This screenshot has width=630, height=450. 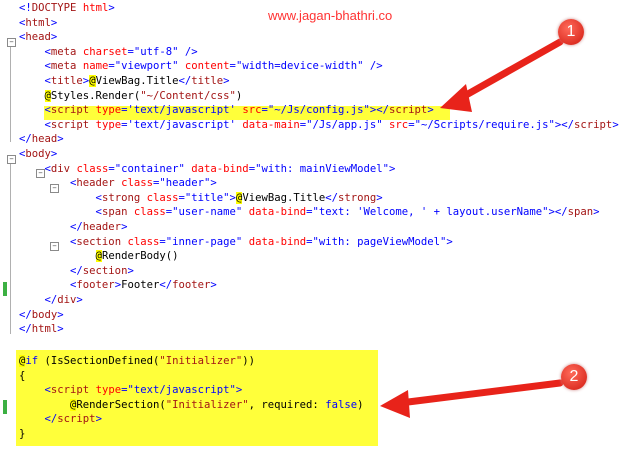 I want to click on badge-2: 2, so click(x=574, y=377).